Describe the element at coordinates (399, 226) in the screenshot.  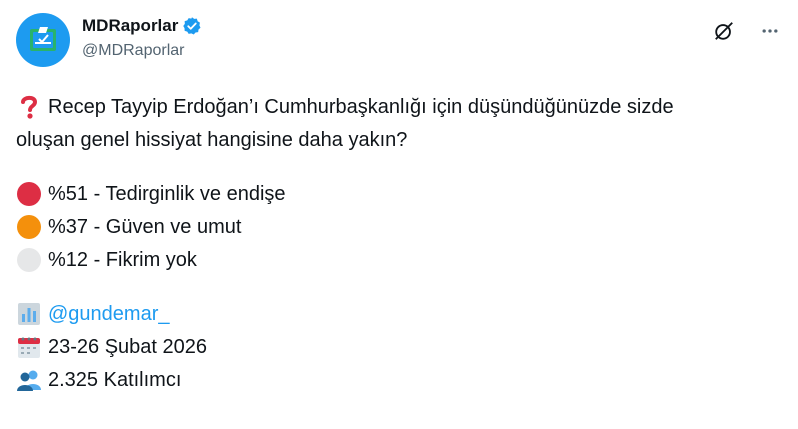
I see `option-item: %37 - Güven ve umut` at that location.